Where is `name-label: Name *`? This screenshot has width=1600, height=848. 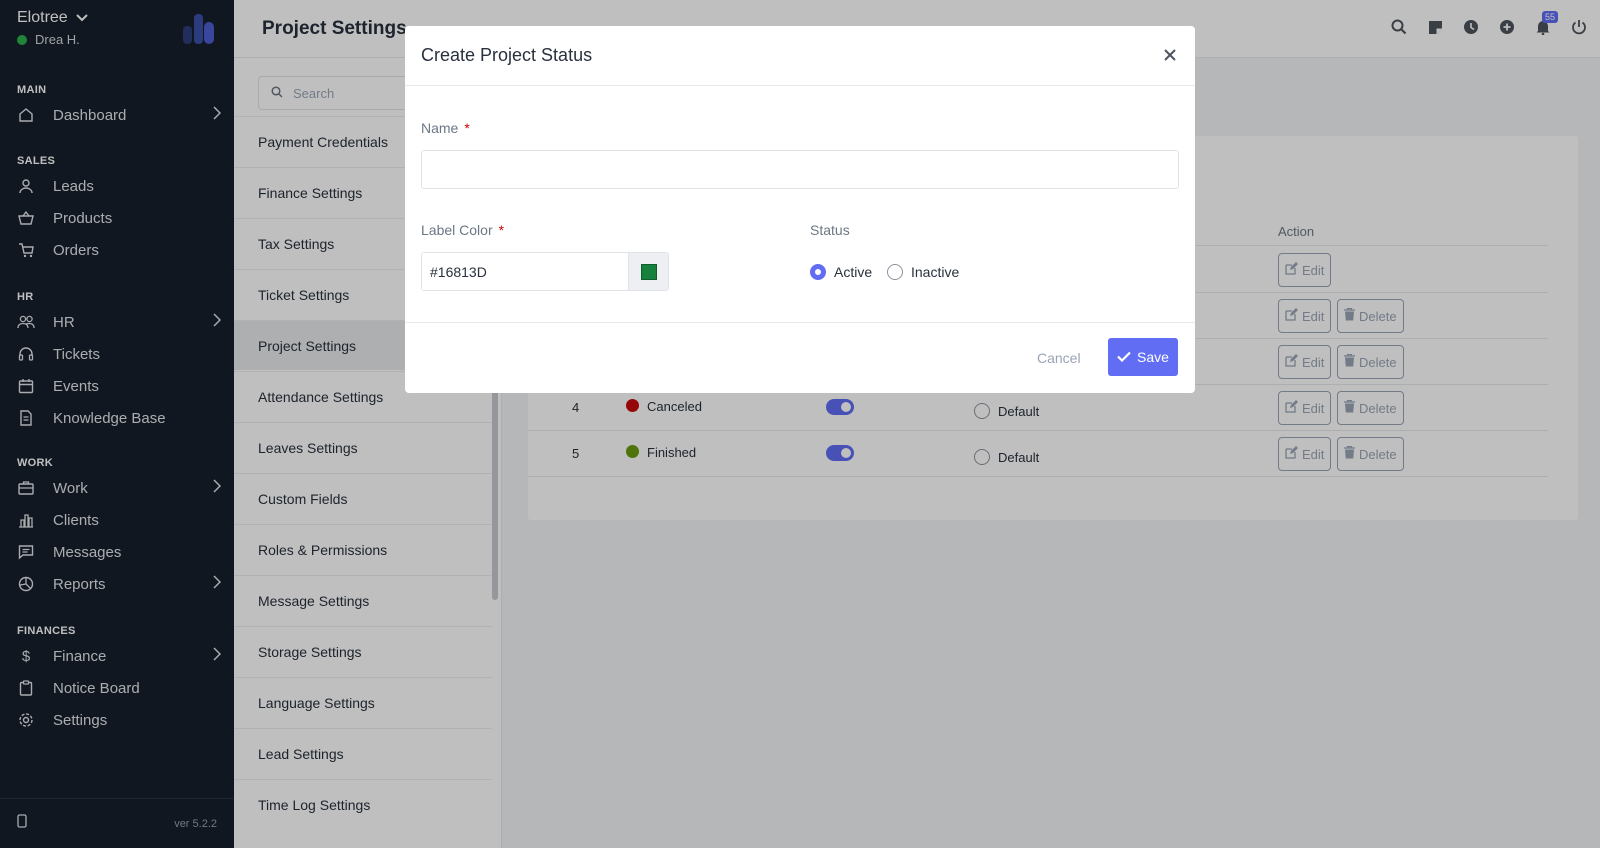
name-label: Name * is located at coordinates (445, 128).